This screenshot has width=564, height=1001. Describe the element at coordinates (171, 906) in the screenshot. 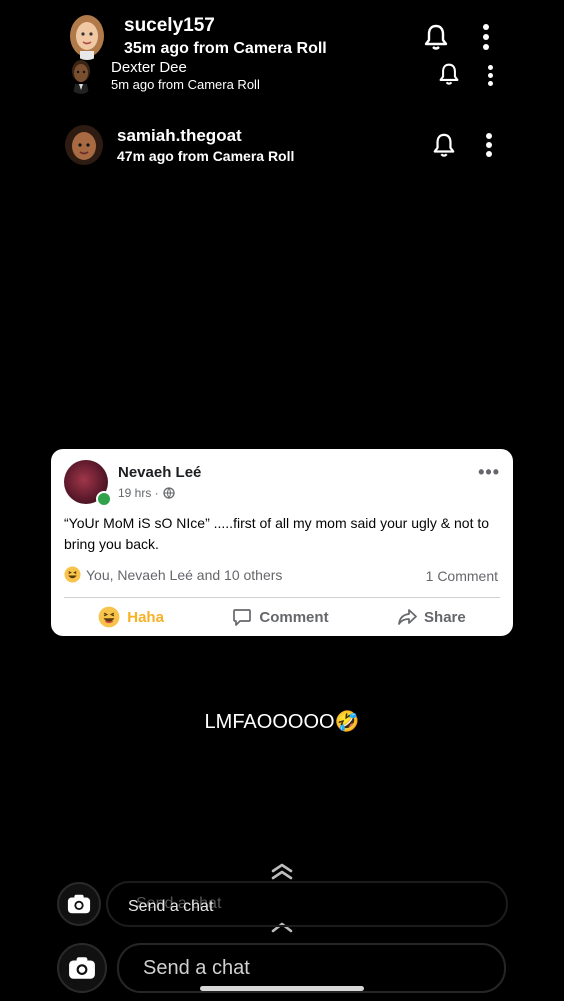

I see `chat-placeholder-overlay: Send a chat` at that location.